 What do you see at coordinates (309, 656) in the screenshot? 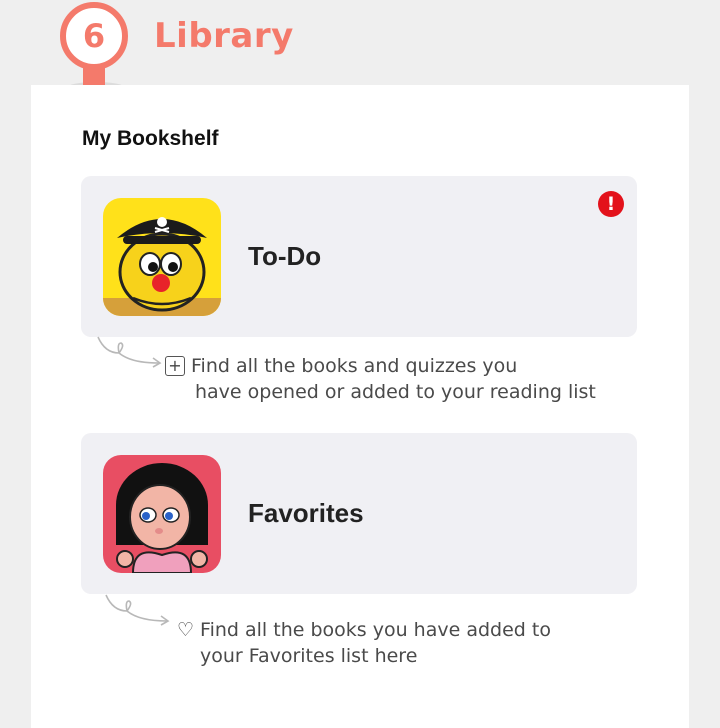
I see `favorites-hint-line-2: your Favorites list here` at bounding box center [309, 656].